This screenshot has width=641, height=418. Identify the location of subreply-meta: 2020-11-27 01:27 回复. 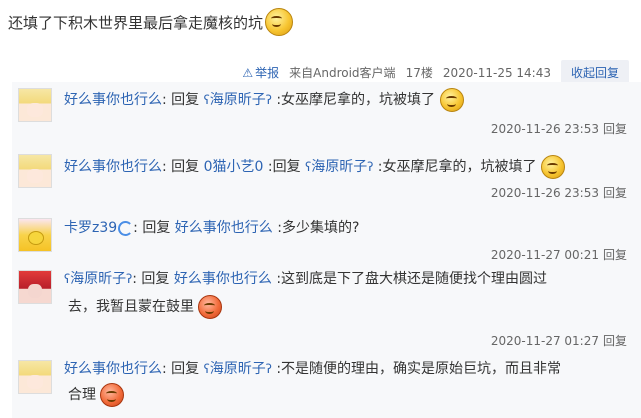
(558, 341).